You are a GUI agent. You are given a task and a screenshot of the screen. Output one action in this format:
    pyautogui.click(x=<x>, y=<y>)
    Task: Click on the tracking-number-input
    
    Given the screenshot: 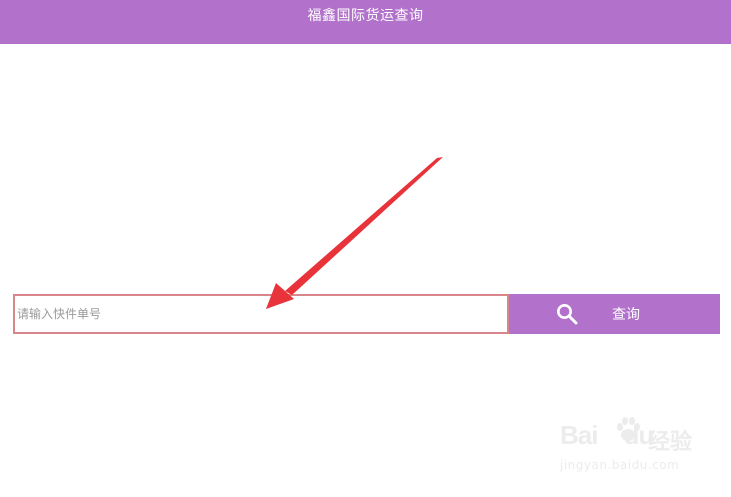 What is the action you would take?
    pyautogui.click(x=261, y=314)
    